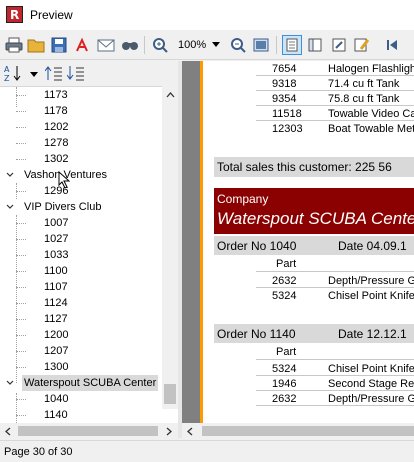 This screenshot has height=462, width=414. I want to click on collapse-all-icon, so click(54, 73).